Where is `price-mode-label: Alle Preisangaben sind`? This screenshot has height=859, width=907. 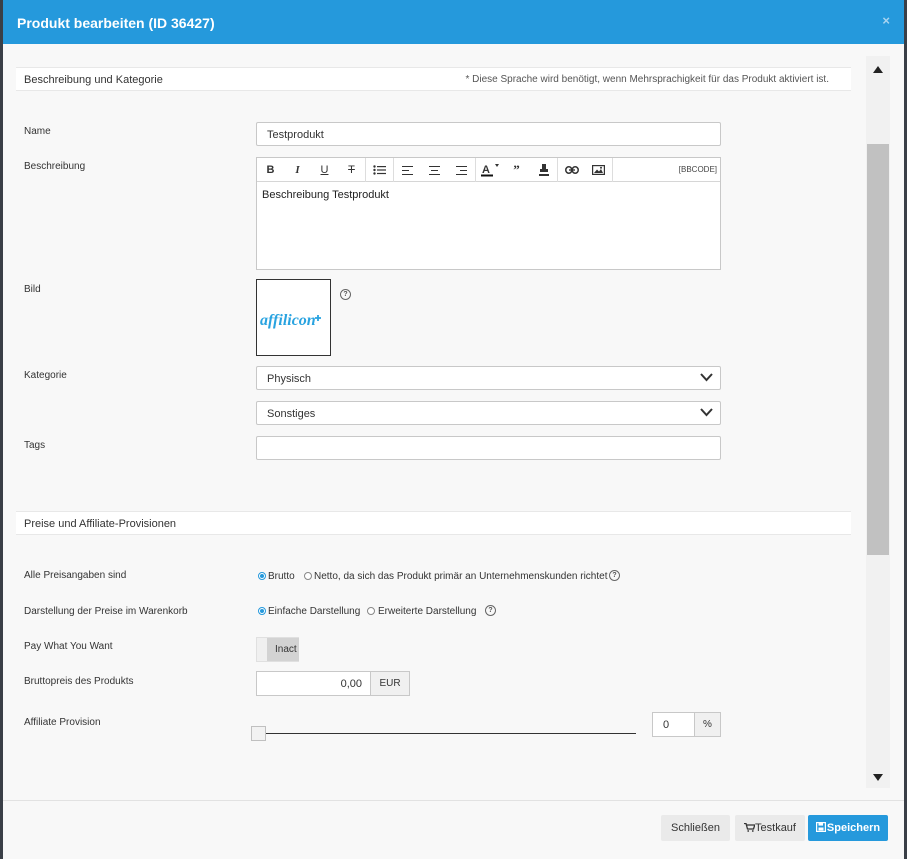
price-mode-label: Alle Preisangaben sind is located at coordinates (75, 575).